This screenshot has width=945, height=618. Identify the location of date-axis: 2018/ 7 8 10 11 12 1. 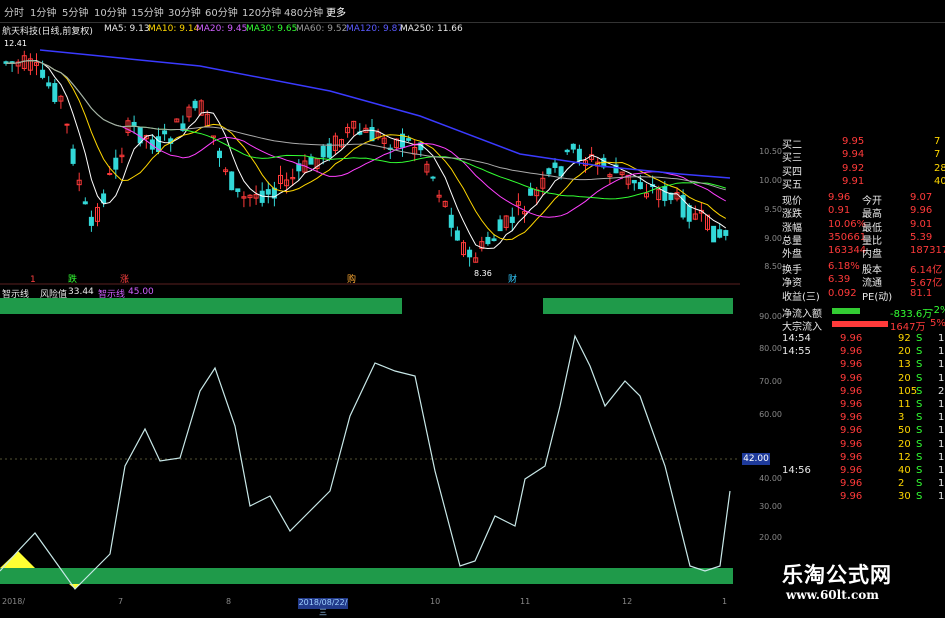
(370, 602).